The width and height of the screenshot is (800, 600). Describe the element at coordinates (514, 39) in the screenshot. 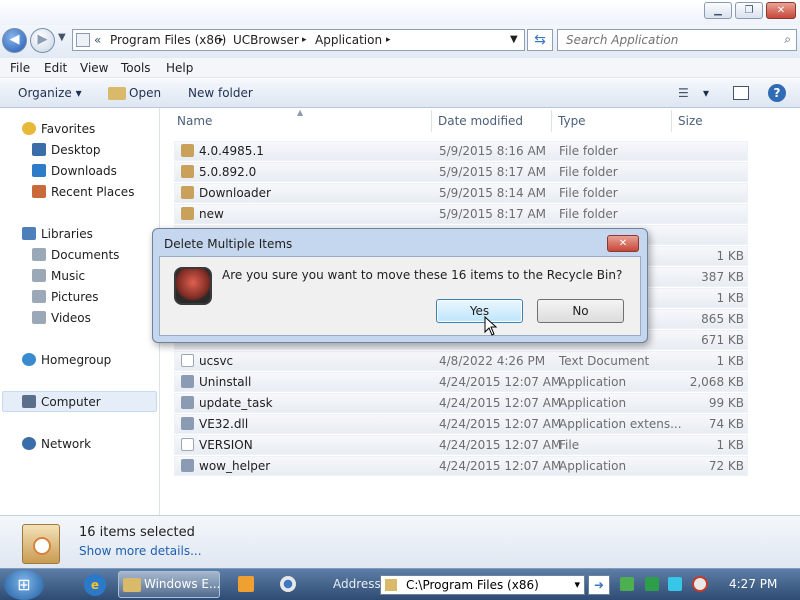

I see `address-dropdown-icon: ▼` at that location.